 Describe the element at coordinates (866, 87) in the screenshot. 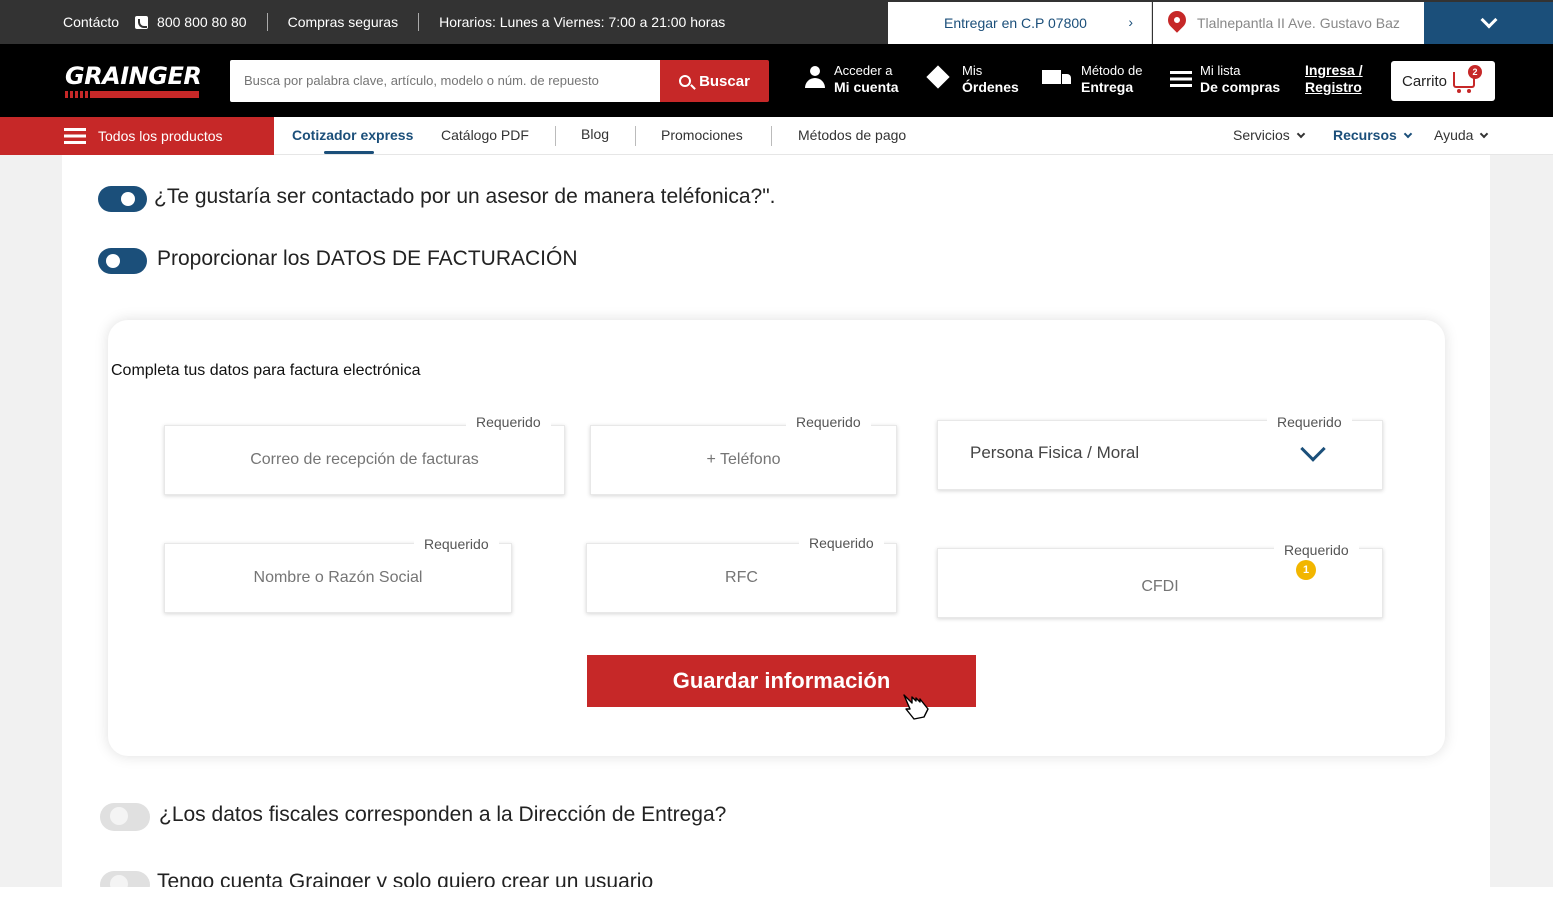

I see `account-bottom: Mi cuenta` at that location.